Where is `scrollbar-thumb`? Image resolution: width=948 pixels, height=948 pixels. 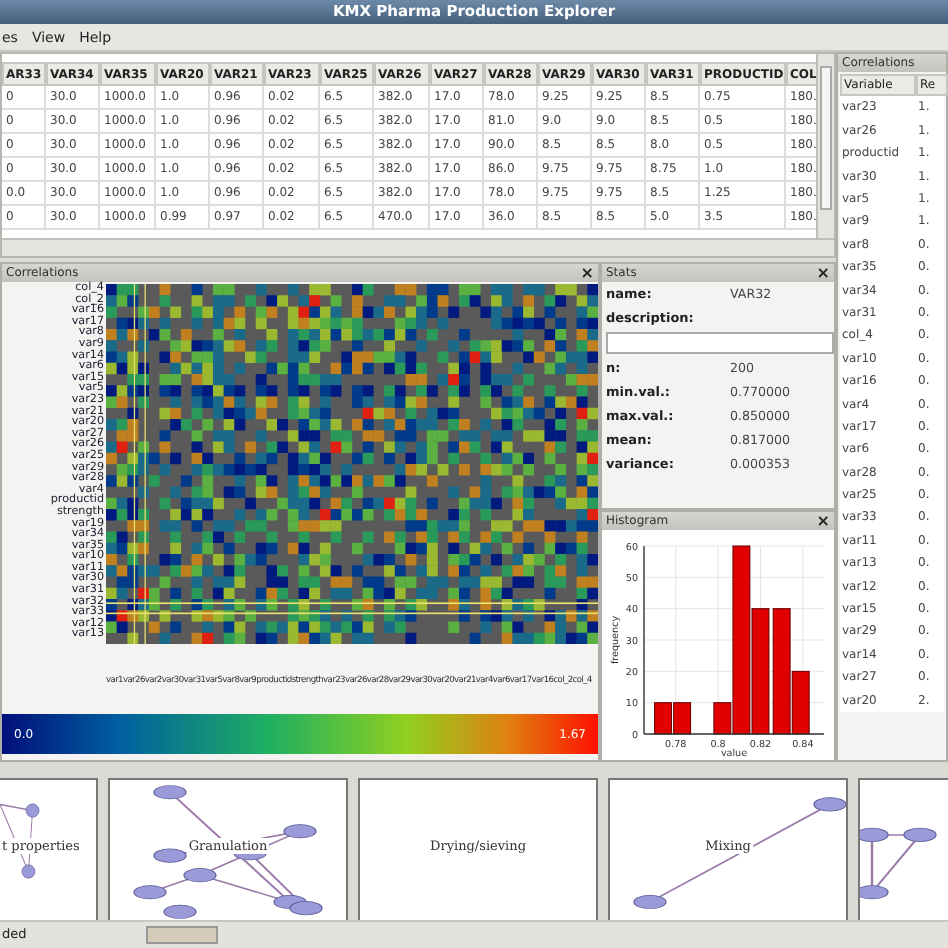
scrollbar-thumb is located at coordinates (182, 934).